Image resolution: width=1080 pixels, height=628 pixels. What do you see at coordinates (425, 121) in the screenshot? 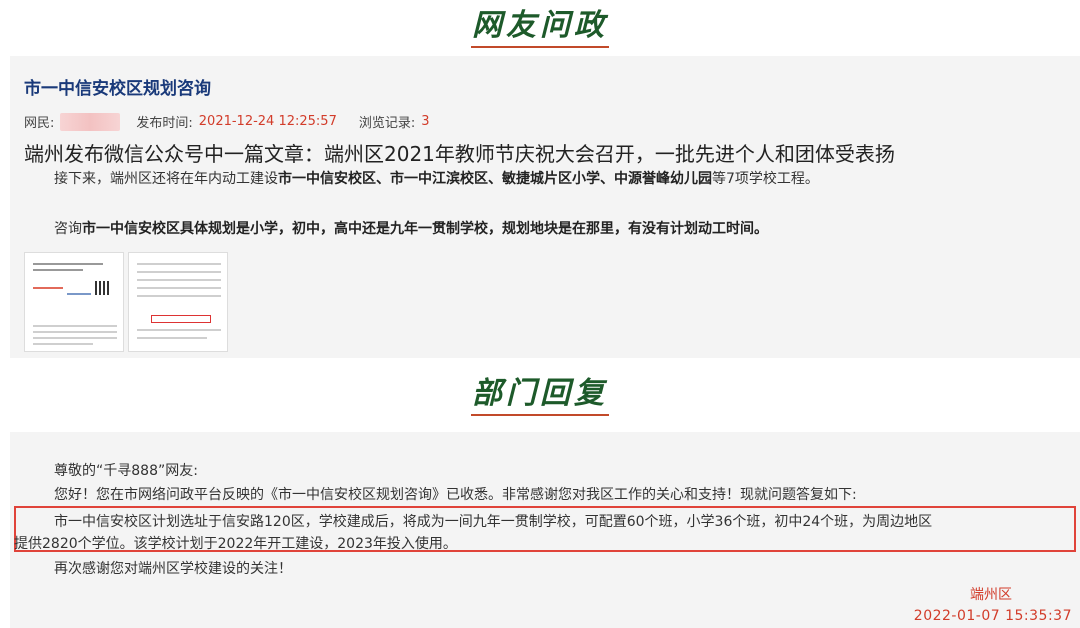
I see `views-value: 3` at bounding box center [425, 121].